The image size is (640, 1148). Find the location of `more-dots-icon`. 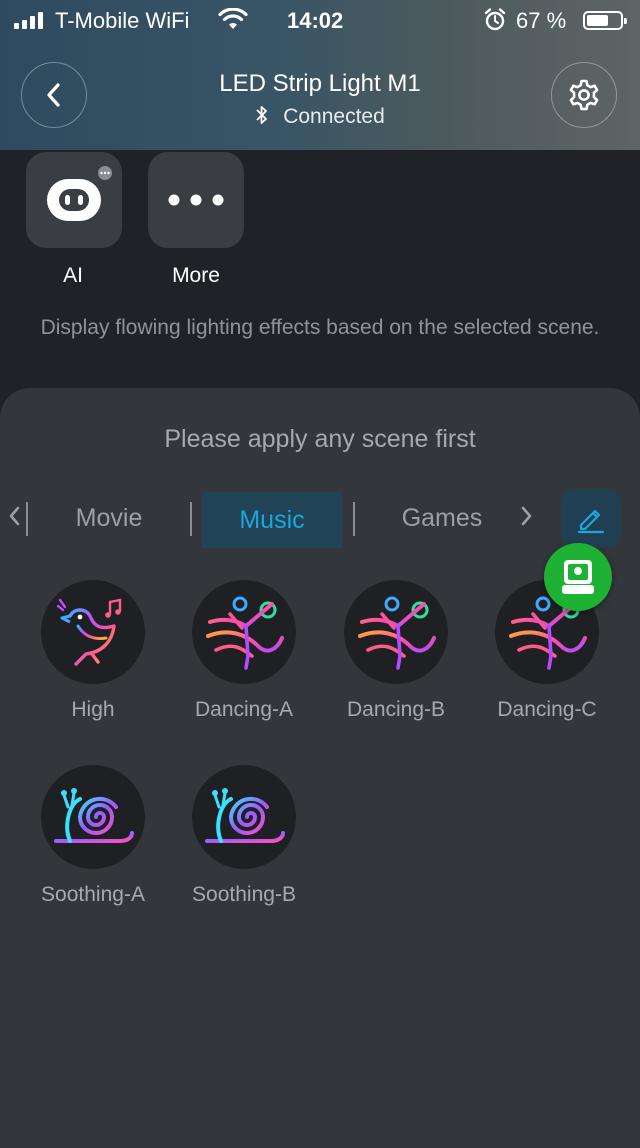

more-dots-icon is located at coordinates (196, 200).